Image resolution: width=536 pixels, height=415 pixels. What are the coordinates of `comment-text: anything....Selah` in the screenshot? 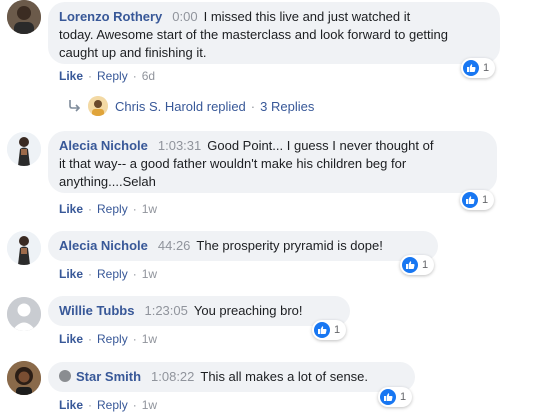 It's located at (107, 181).